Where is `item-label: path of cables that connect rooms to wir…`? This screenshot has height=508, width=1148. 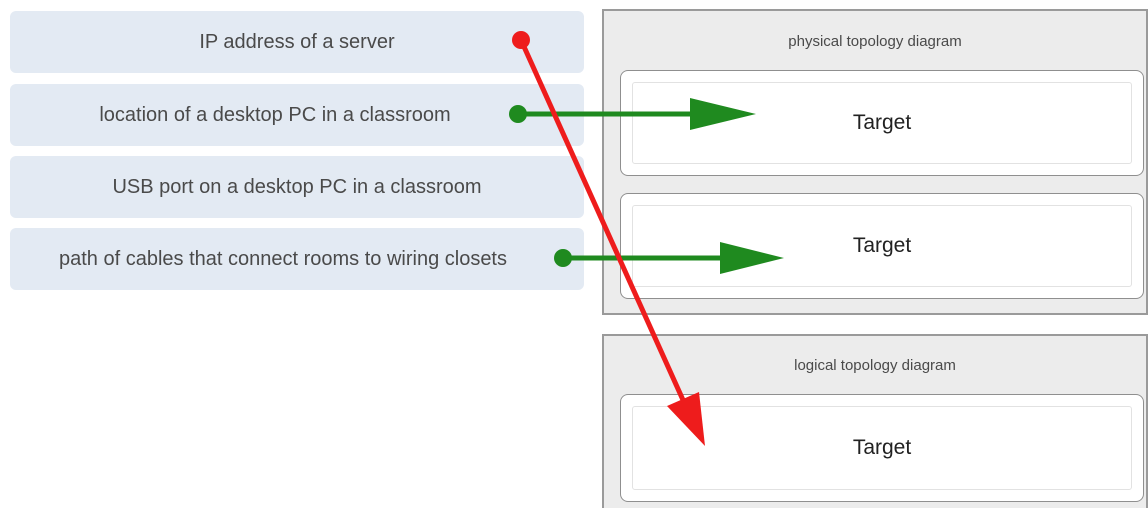 item-label: path of cables that connect rooms to wir… is located at coordinates (282, 258).